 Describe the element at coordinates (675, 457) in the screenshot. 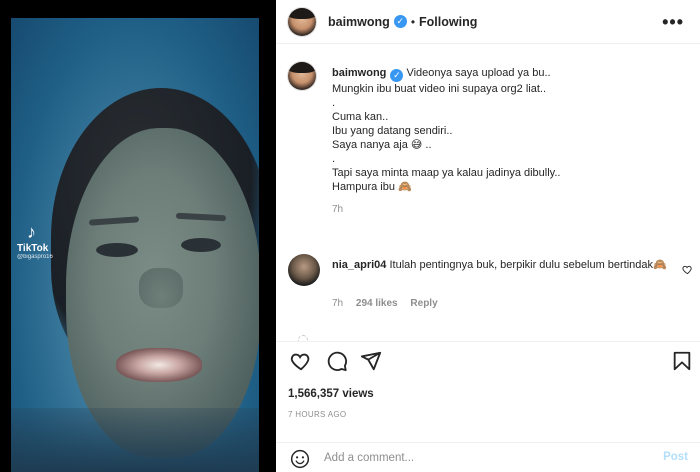

I see `post-button: Post` at that location.